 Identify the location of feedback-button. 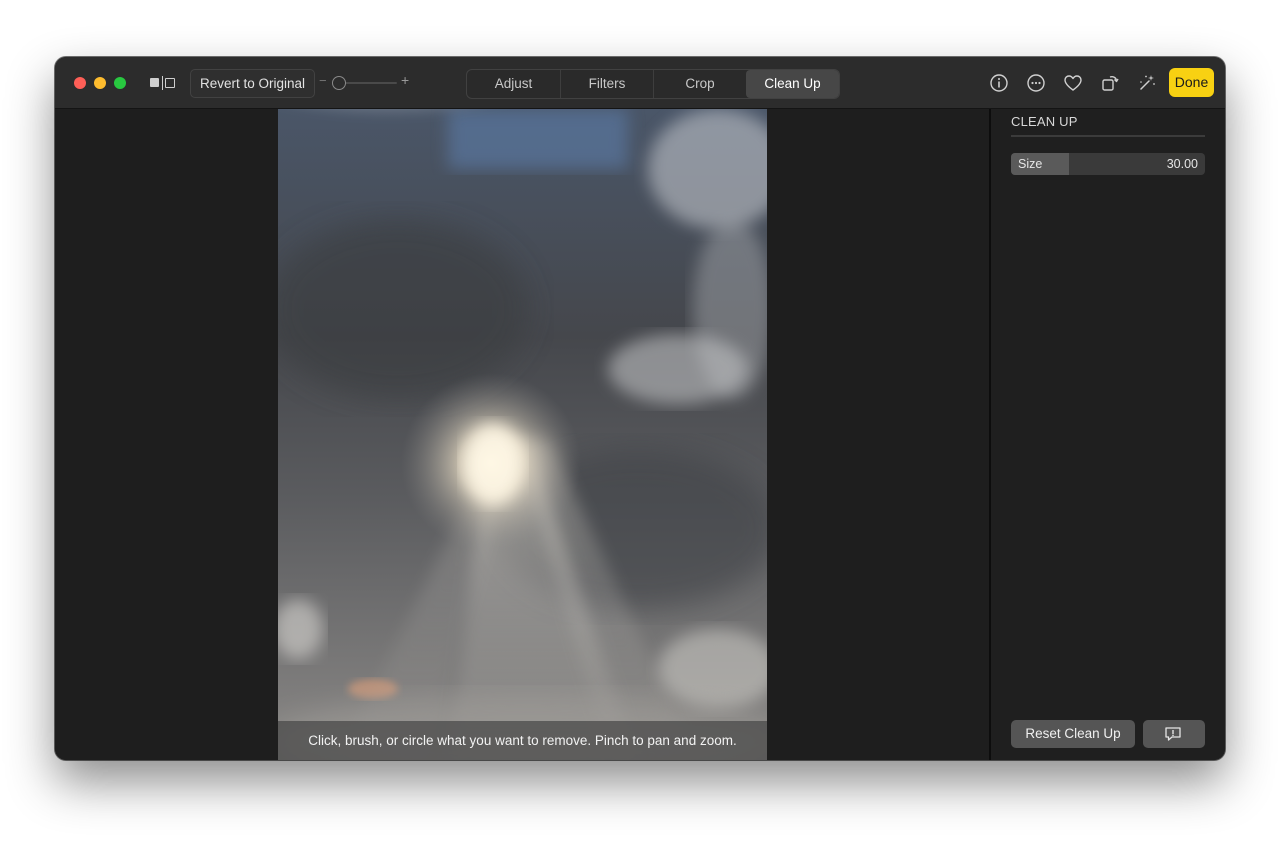
(1174, 734).